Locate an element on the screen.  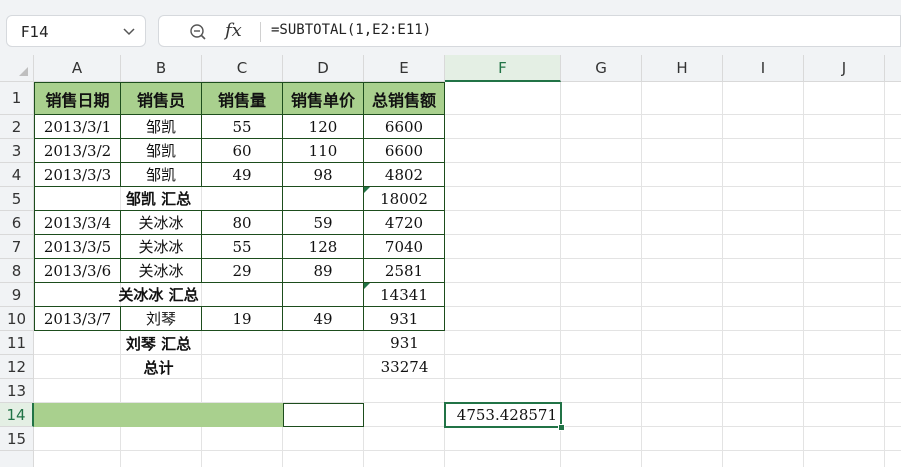
select-all-corner is located at coordinates (17, 68).